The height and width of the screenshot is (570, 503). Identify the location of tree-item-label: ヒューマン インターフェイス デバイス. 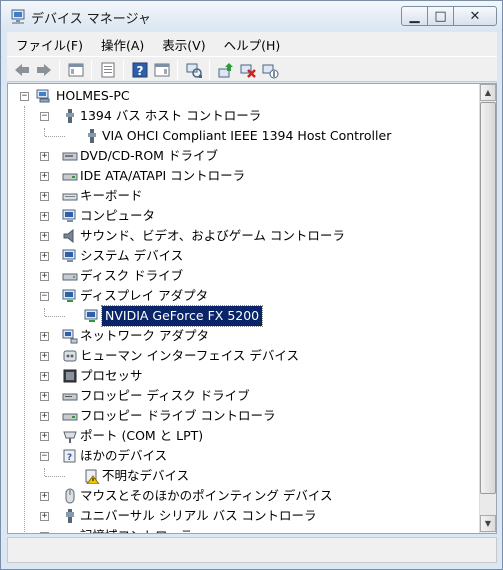
(189, 355).